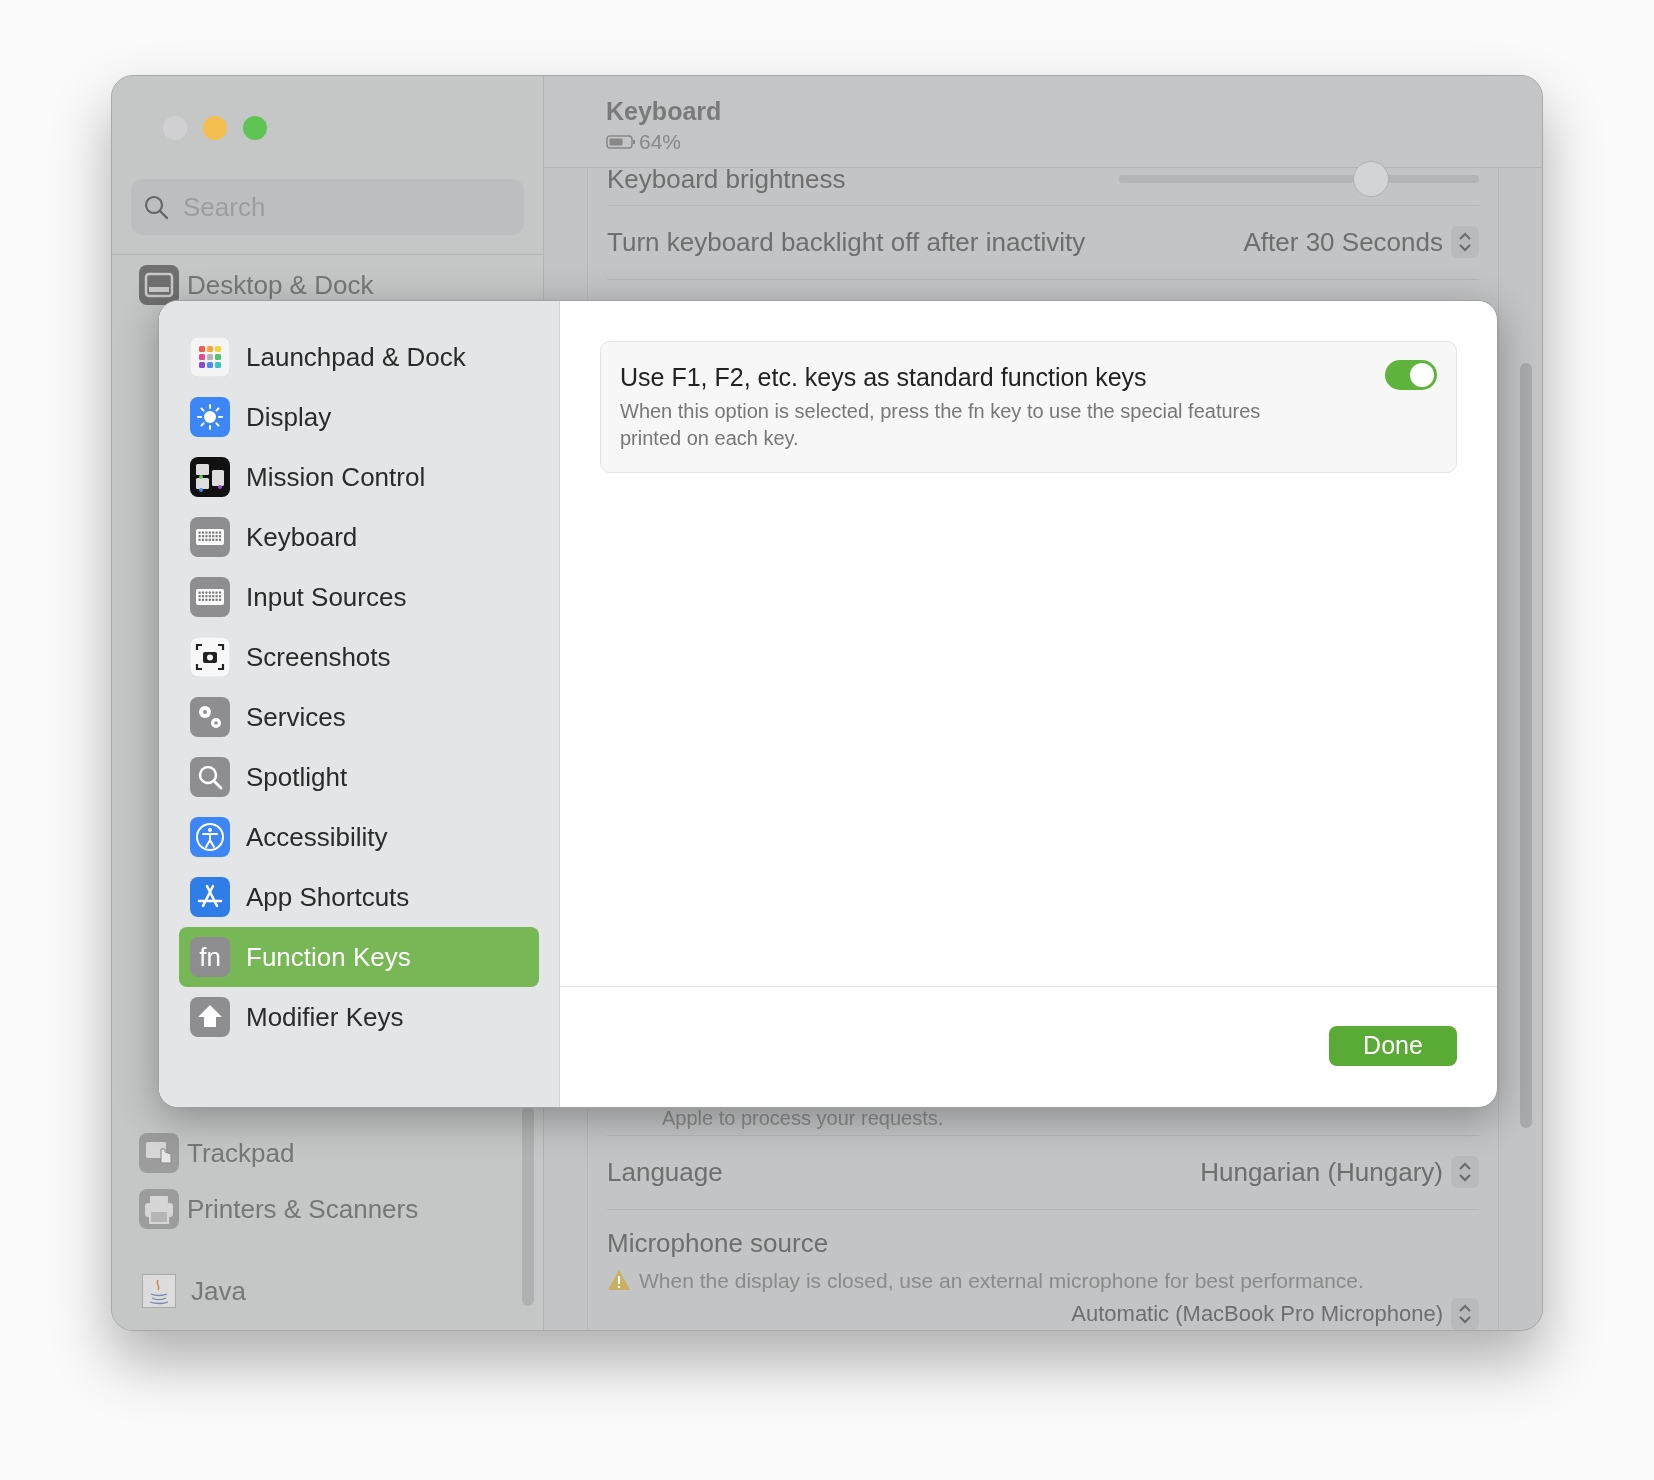 The height and width of the screenshot is (1480, 1654). Describe the element at coordinates (846, 242) in the screenshot. I see `setting-label: Turn keyboard backlight off after inactivity` at that location.